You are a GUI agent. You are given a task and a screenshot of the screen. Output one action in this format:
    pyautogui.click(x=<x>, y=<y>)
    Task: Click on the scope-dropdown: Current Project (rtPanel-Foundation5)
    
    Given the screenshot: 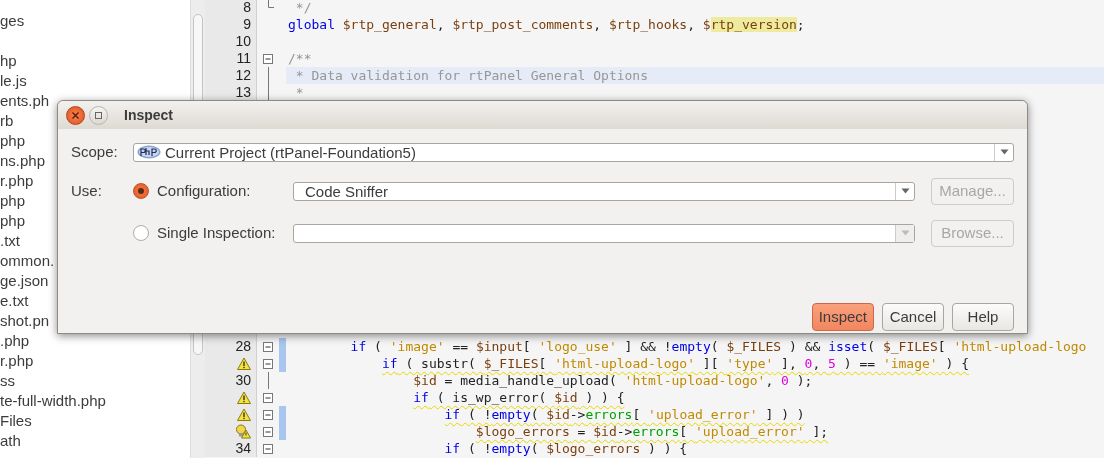 What is the action you would take?
    pyautogui.click(x=573, y=152)
    